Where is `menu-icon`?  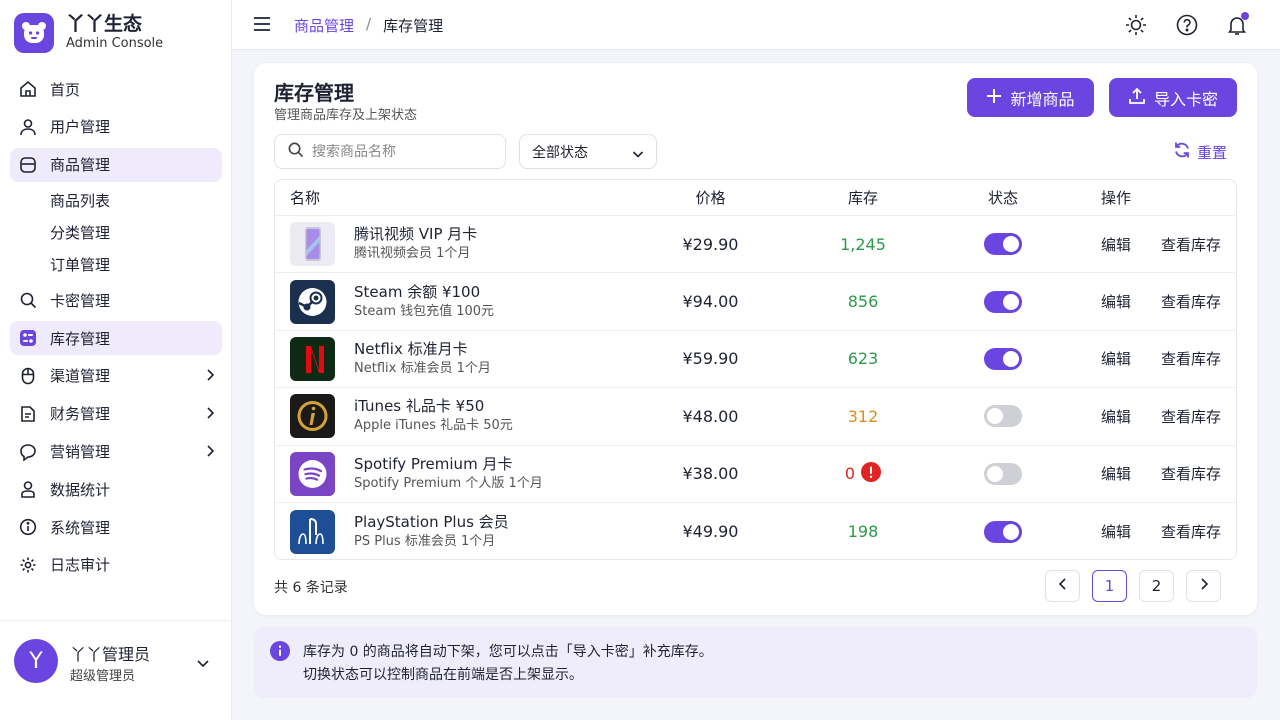
menu-icon is located at coordinates (262, 26).